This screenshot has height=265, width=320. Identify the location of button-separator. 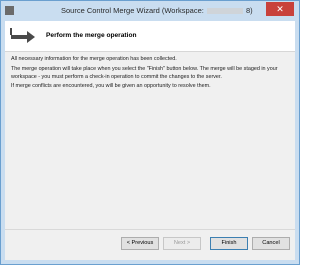
(150, 229).